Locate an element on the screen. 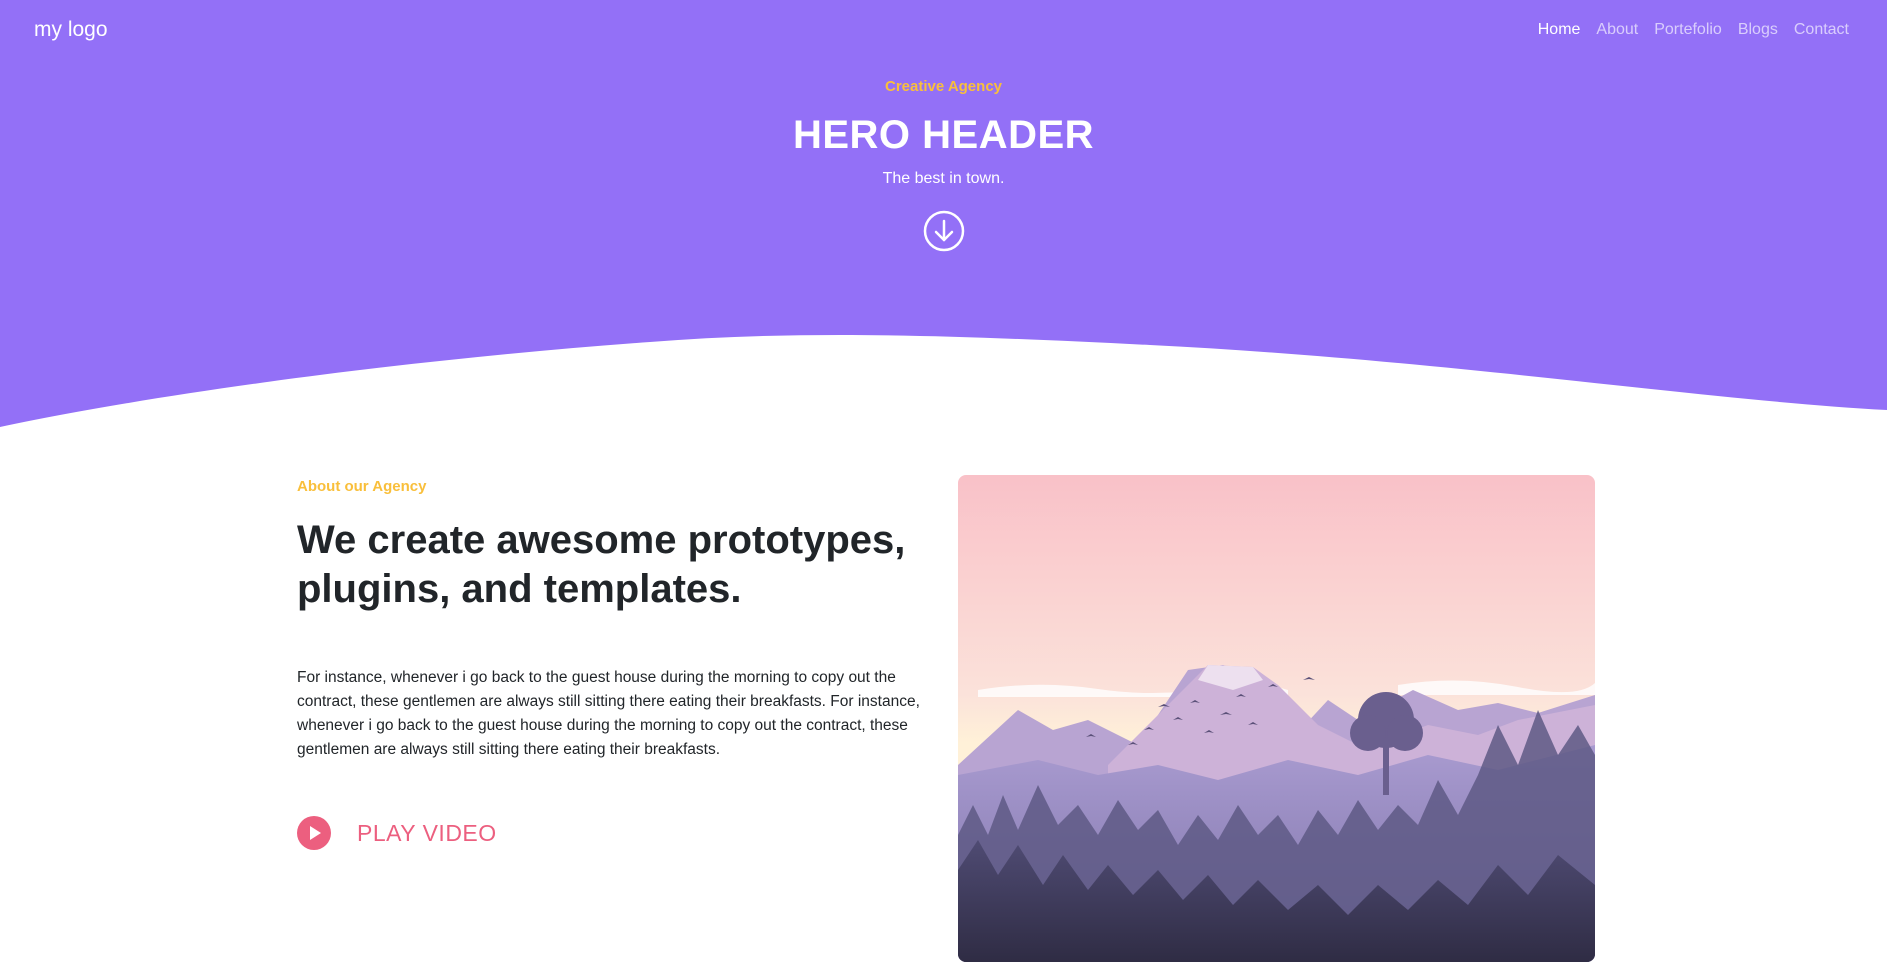 Image resolution: width=1887 pixels, height=962 pixels. nav-link-about: About is located at coordinates (1617, 29).